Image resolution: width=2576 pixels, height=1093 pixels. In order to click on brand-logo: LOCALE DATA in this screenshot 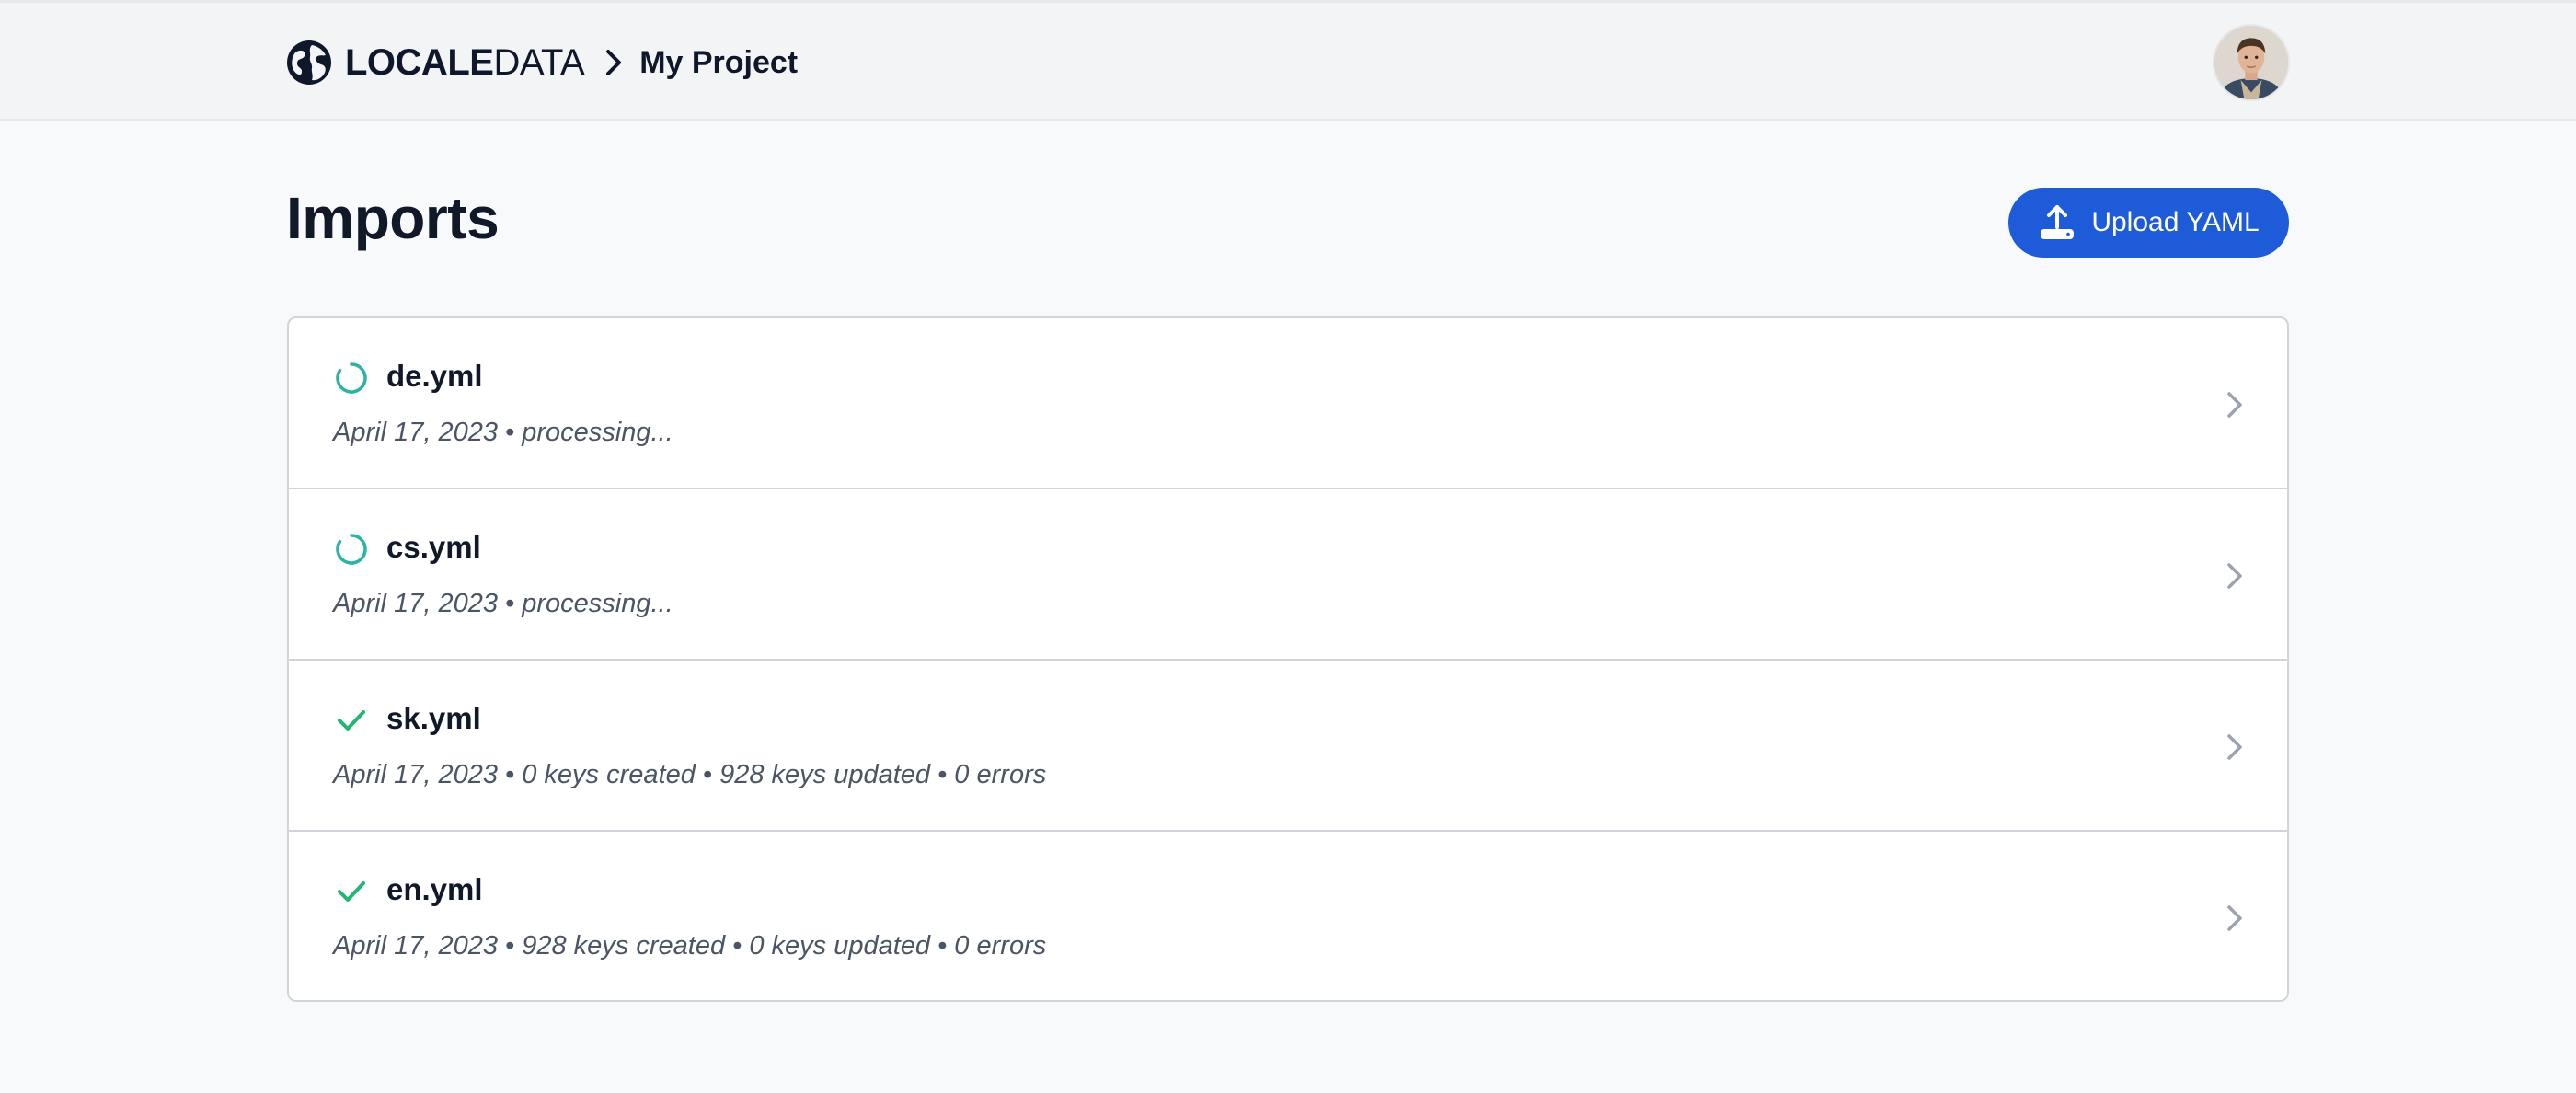, I will do `click(465, 62)`.